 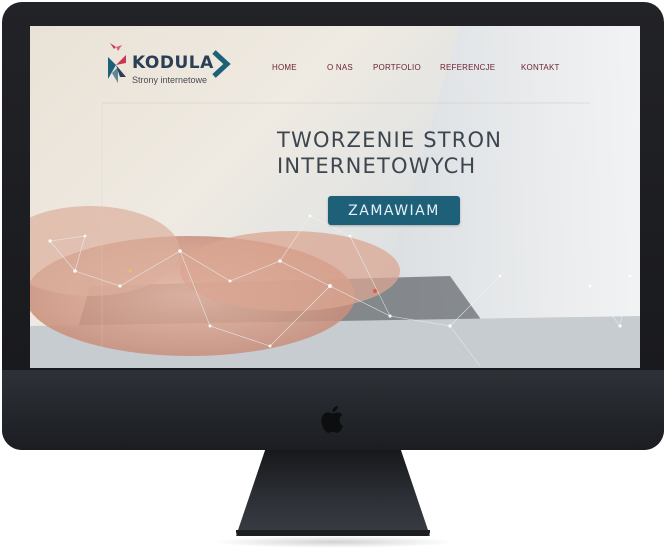 What do you see at coordinates (332, 419) in the screenshot?
I see `apple-icon` at bounding box center [332, 419].